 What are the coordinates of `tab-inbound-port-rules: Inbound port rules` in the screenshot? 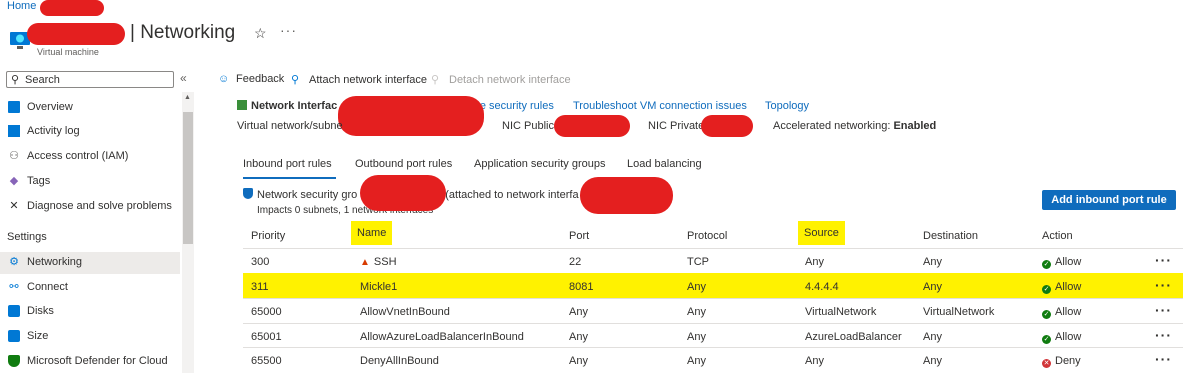 It's located at (287, 164).